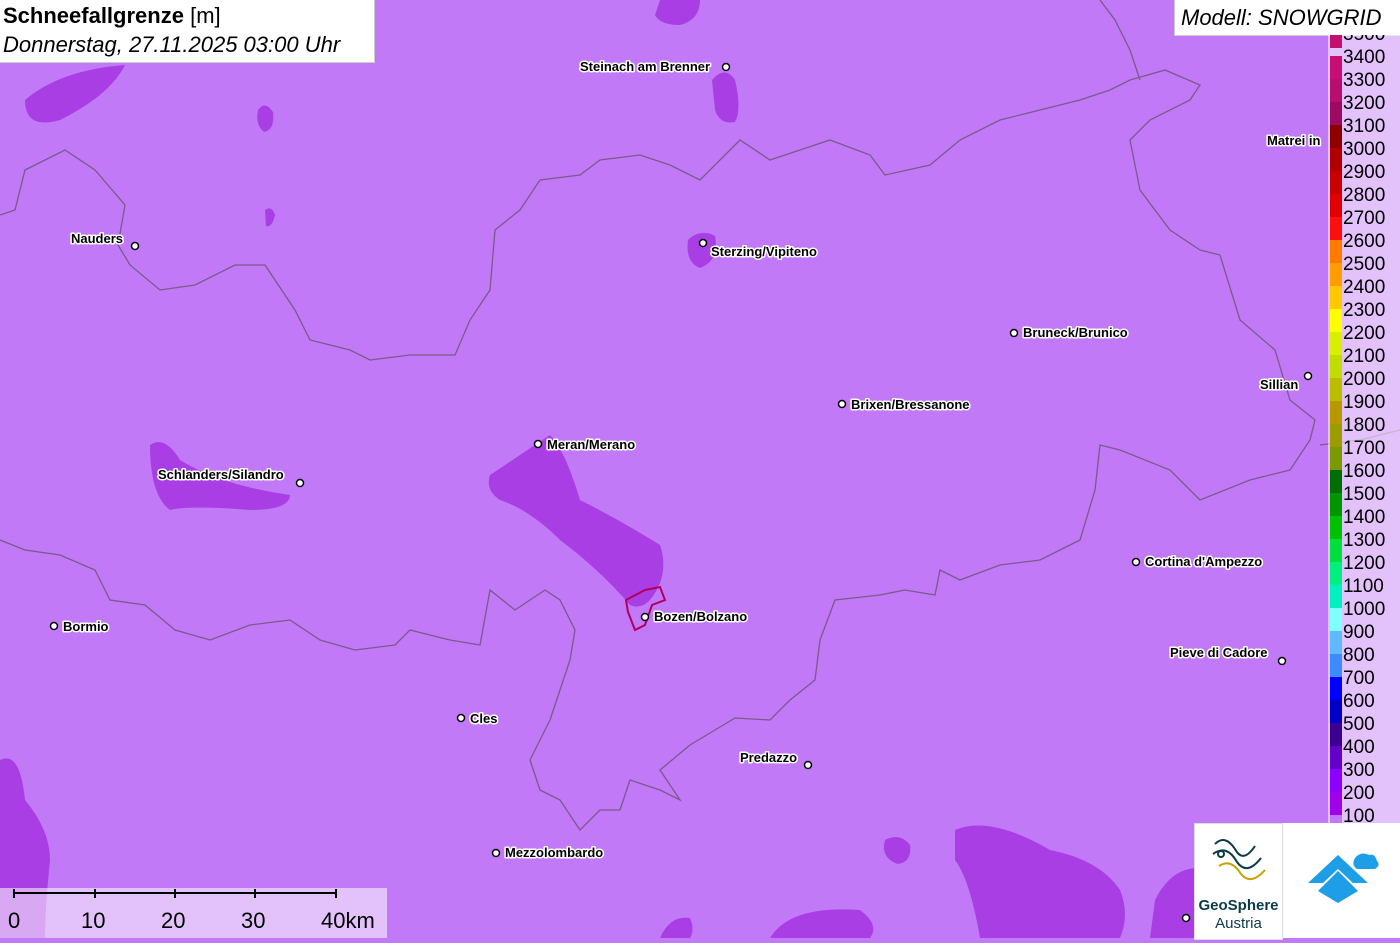 The width and height of the screenshot is (1400, 943). What do you see at coordinates (1364, 379) in the screenshot?
I see `legend-label-2000: 2000` at bounding box center [1364, 379].